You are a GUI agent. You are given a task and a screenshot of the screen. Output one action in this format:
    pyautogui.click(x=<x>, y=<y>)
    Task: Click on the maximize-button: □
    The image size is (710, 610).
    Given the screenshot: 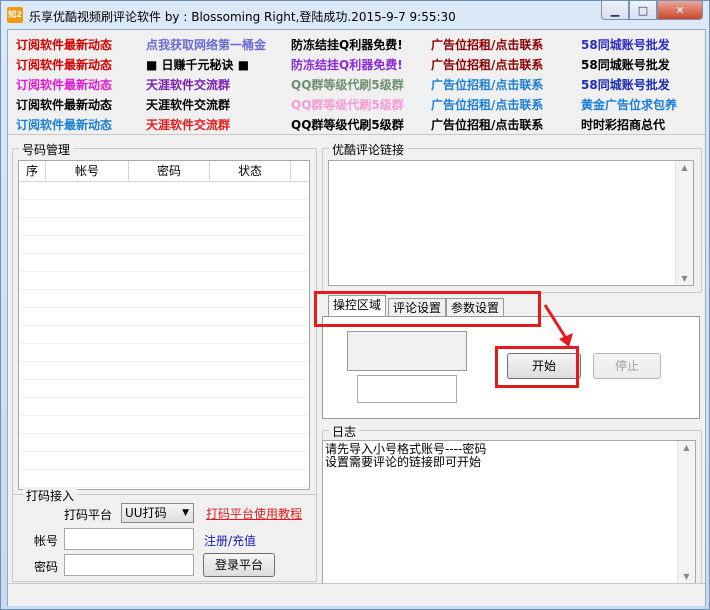 What is the action you would take?
    pyautogui.click(x=643, y=10)
    